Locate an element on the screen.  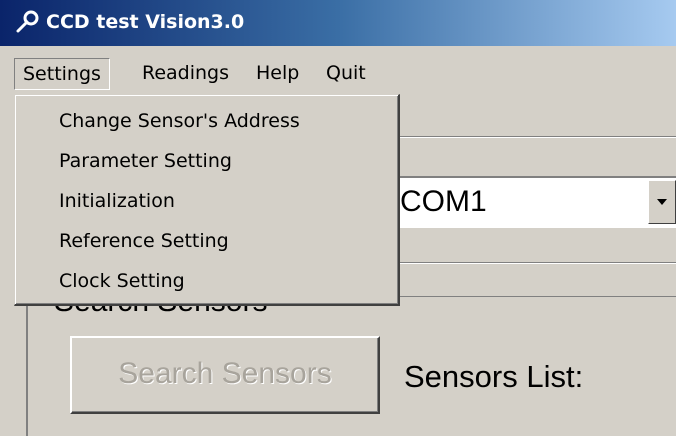
menu-settings: Settings is located at coordinates (62, 74).